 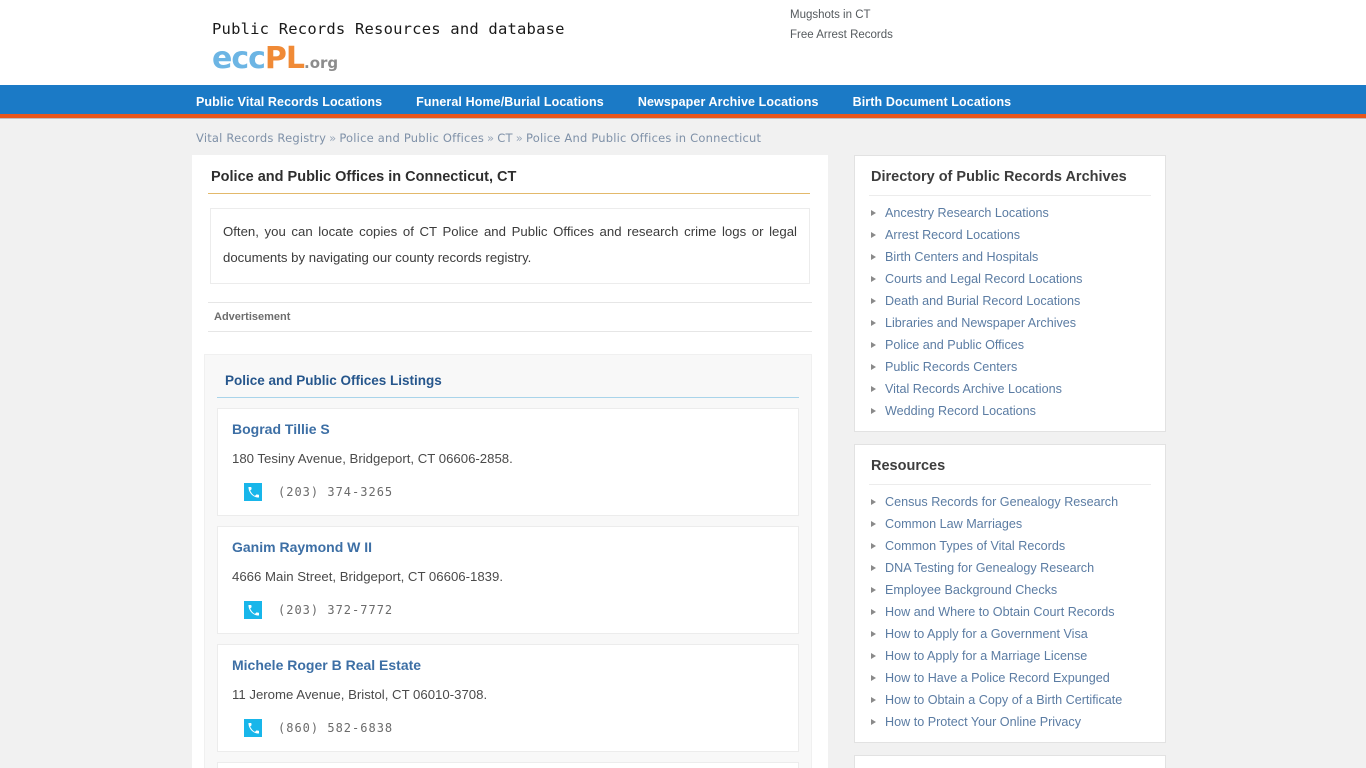 I want to click on sidebar-list-item: Ancestry Research Locations, so click(x=1010, y=213).